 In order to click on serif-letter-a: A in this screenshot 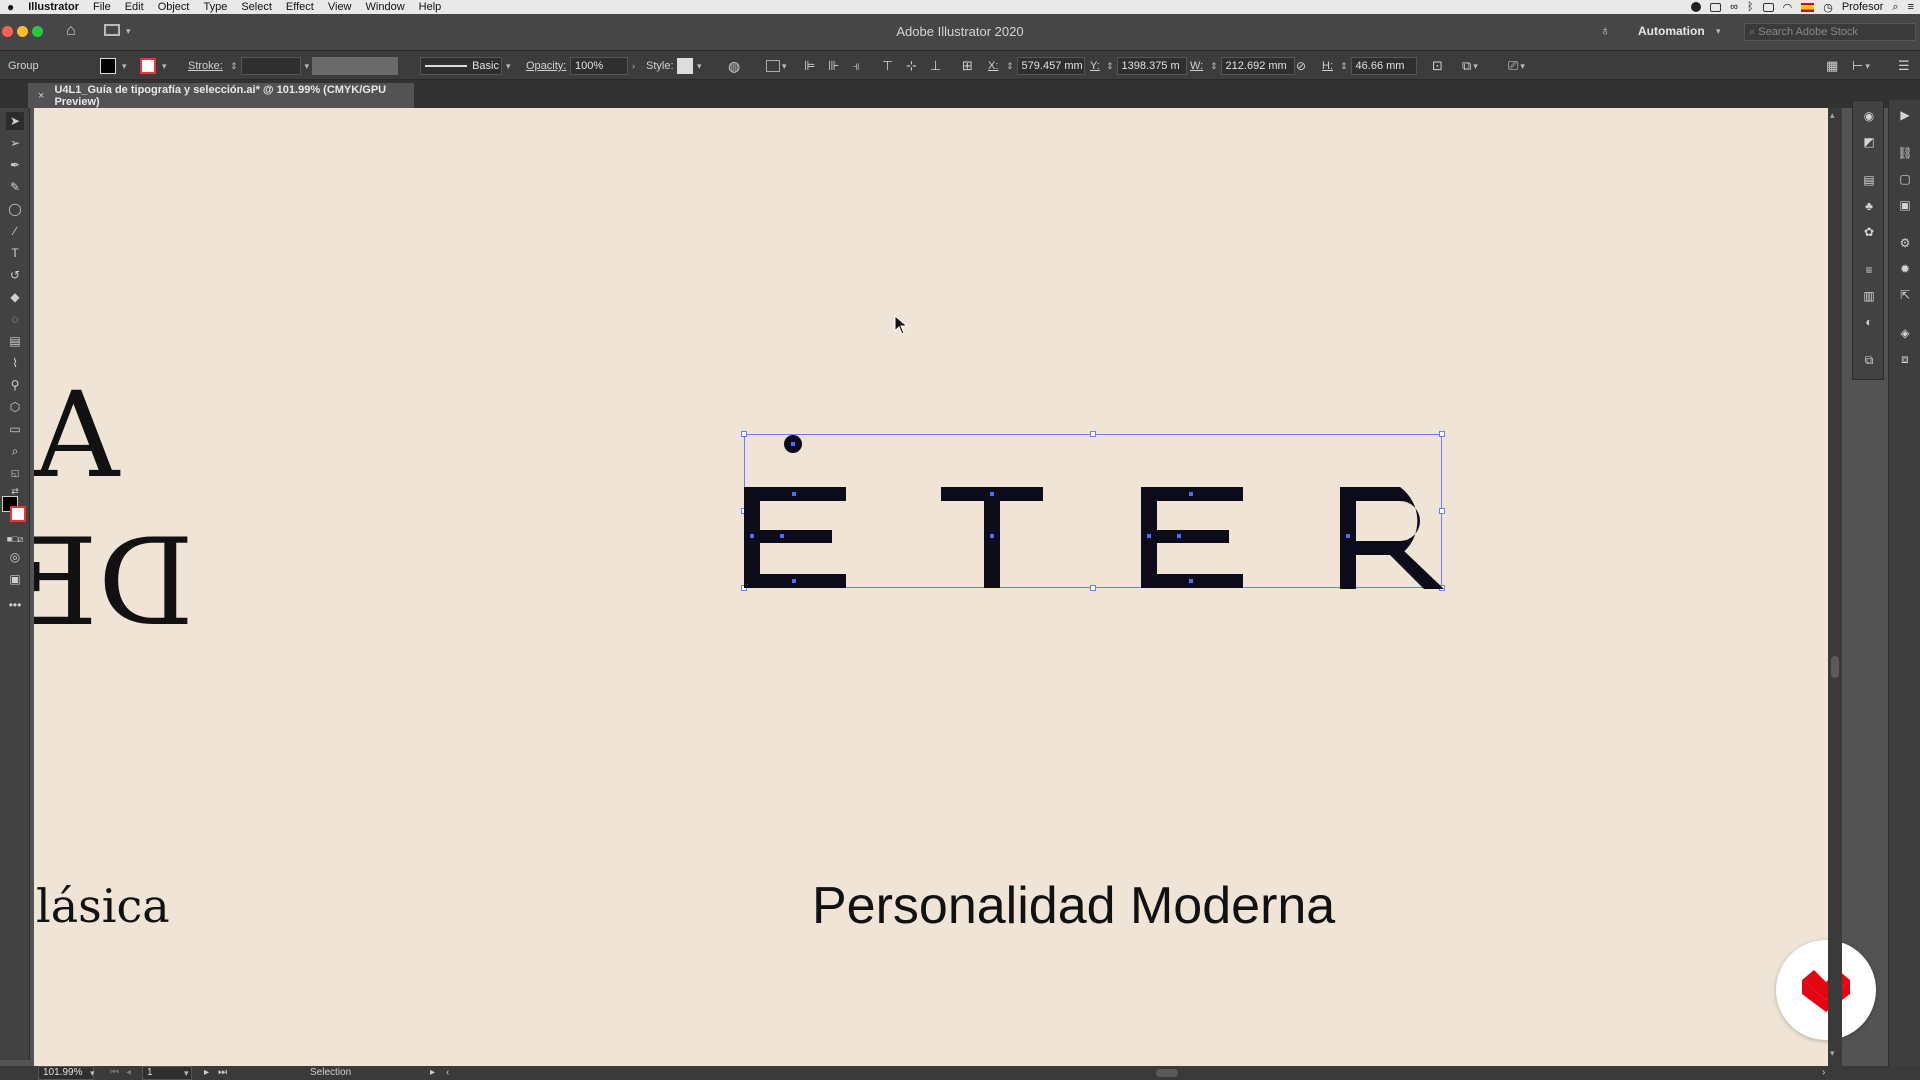, I will do `click(76, 435)`.